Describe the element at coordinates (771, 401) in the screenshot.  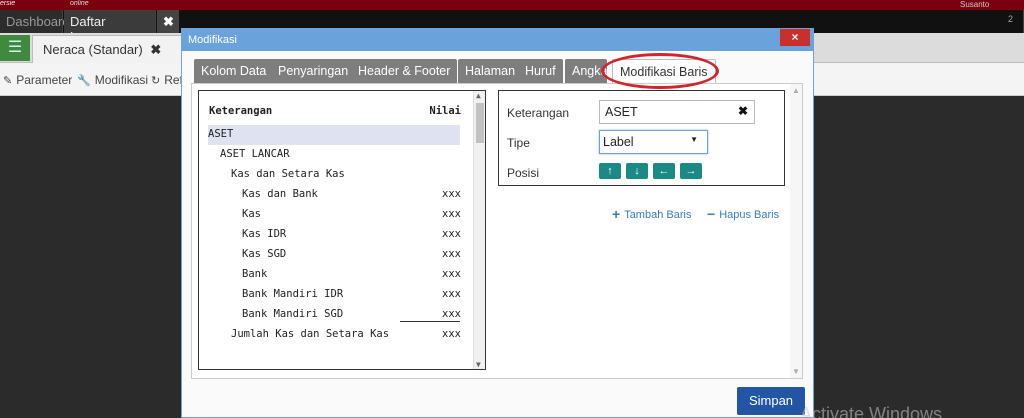
I see `simpan-button: Simpan` at that location.